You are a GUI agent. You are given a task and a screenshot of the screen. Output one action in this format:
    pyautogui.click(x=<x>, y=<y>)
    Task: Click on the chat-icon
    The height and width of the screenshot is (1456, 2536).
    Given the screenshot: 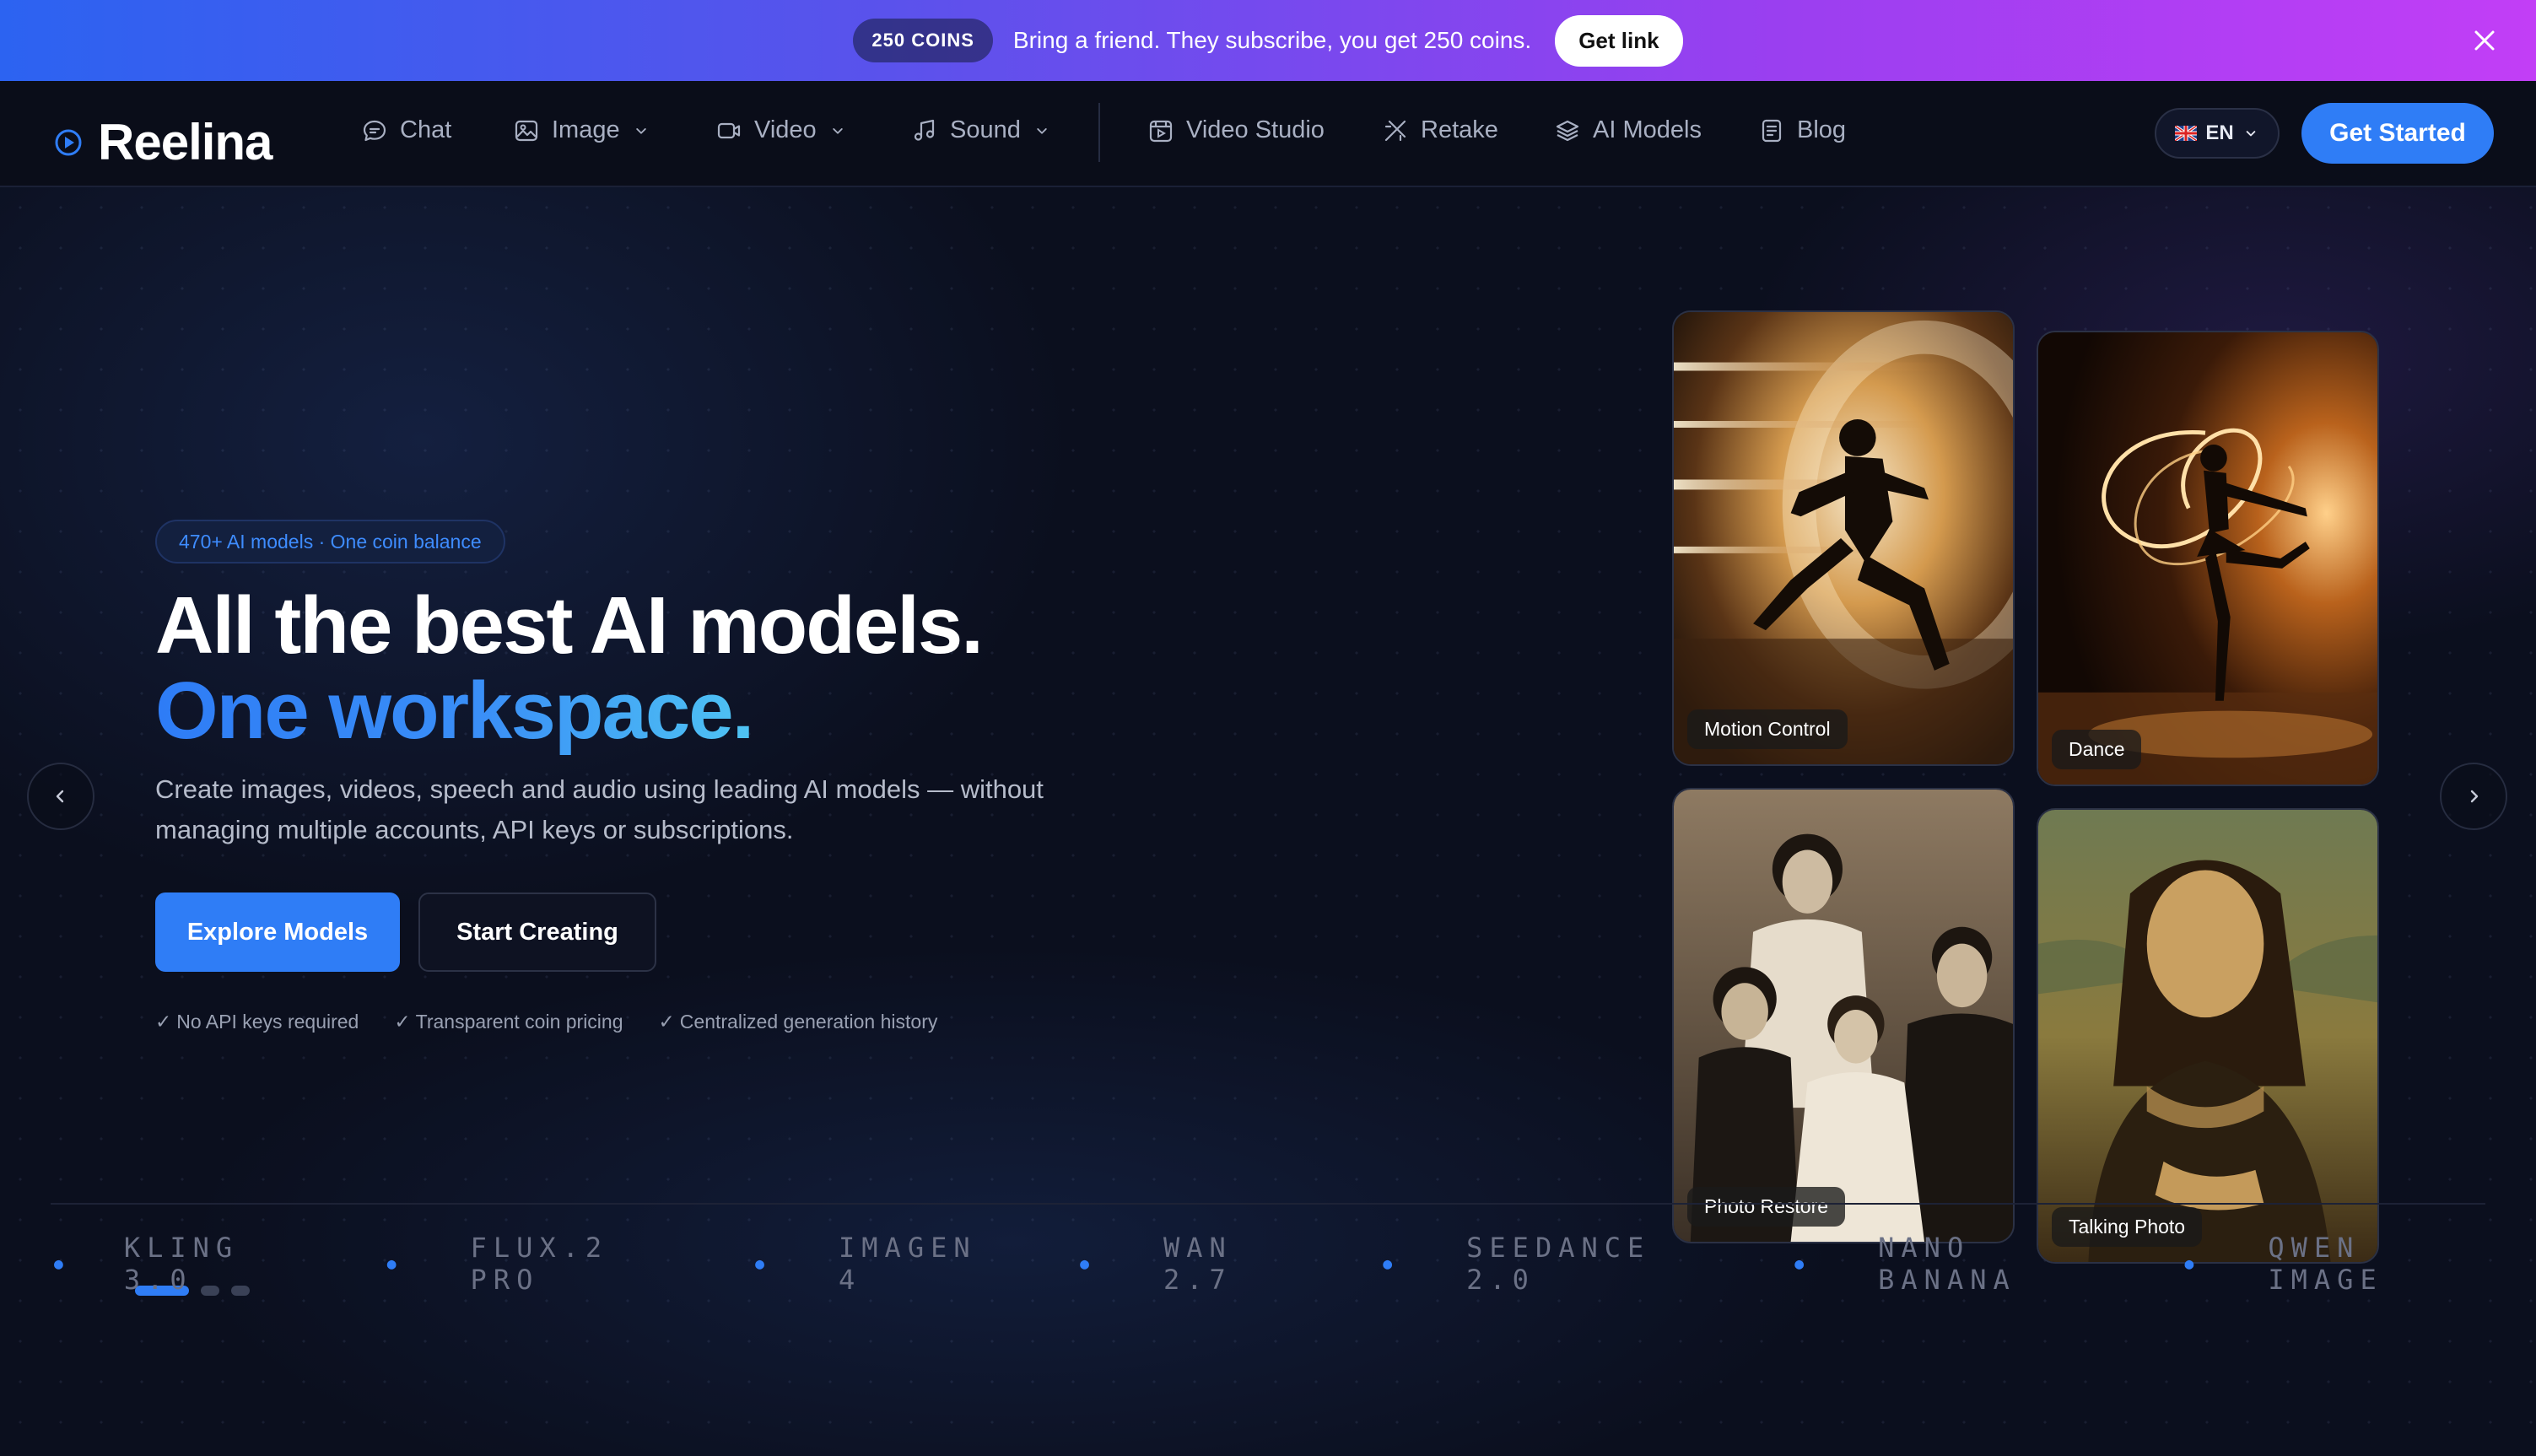 What is the action you would take?
    pyautogui.click(x=374, y=130)
    